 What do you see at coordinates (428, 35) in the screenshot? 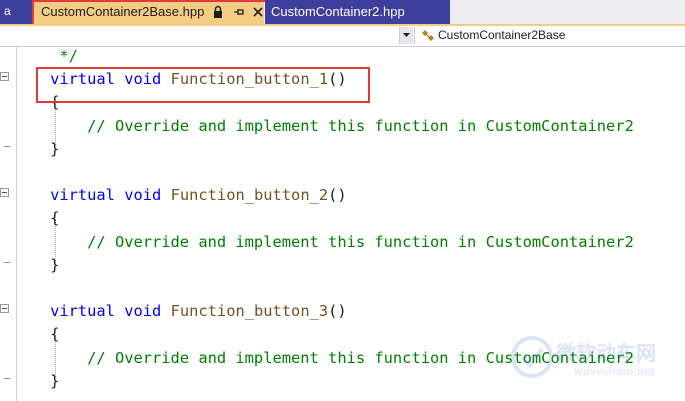
I see `class-member-icon` at bounding box center [428, 35].